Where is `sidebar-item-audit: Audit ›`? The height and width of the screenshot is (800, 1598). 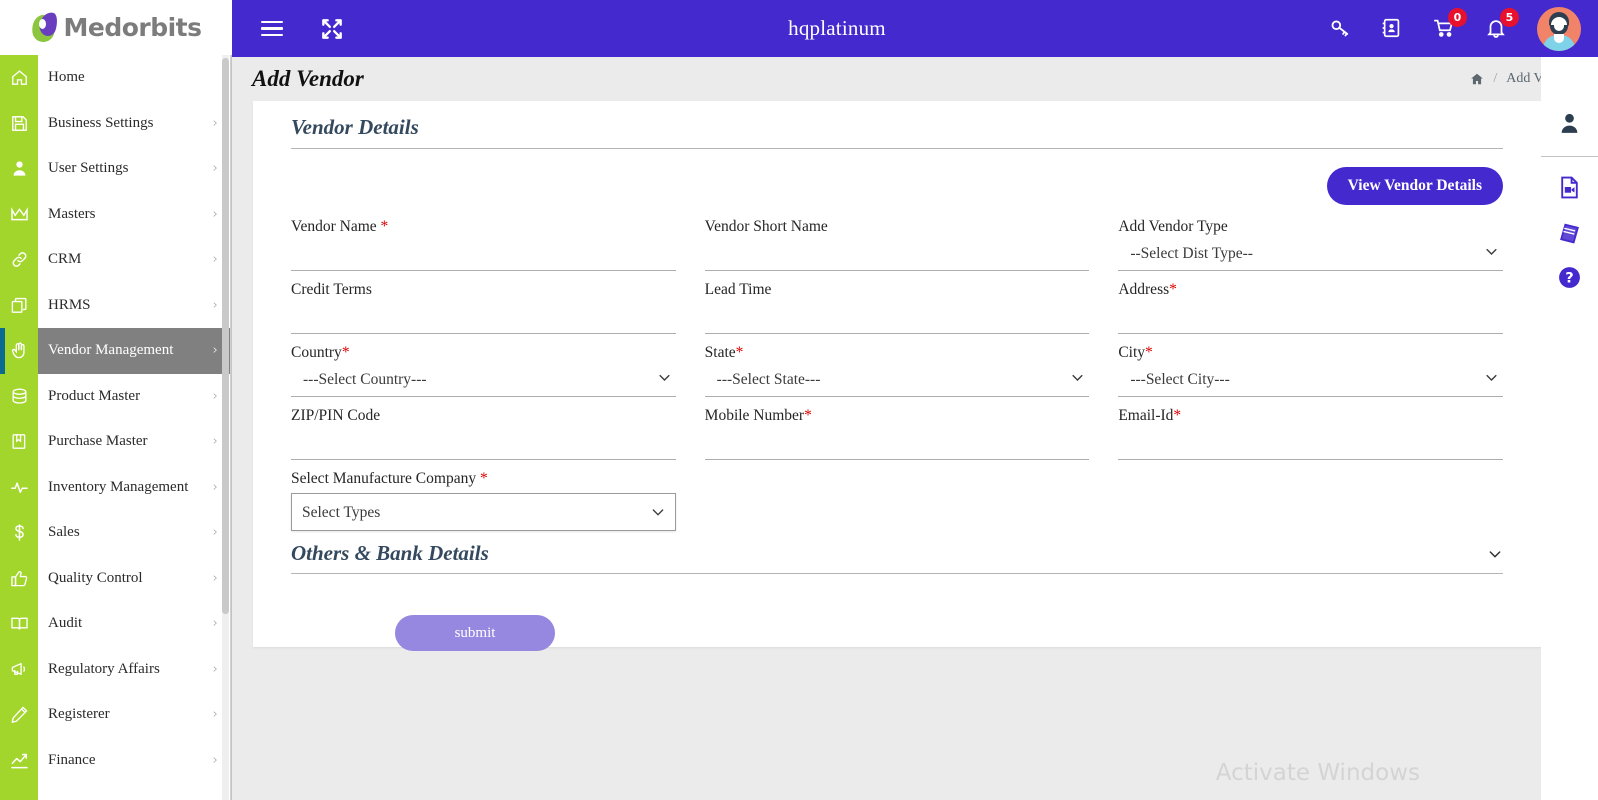 sidebar-item-audit: Audit › is located at coordinates (135, 624).